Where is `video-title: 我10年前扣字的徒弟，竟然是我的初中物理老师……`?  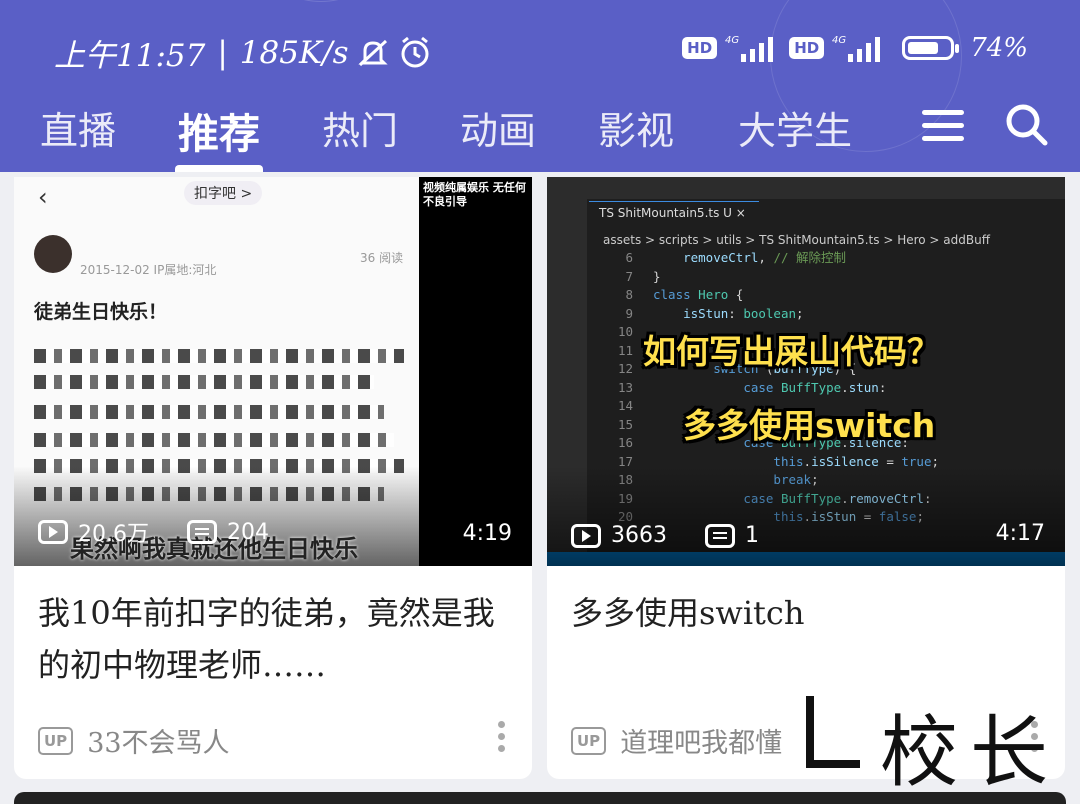 video-title: 我10年前扣字的徒弟，竟然是我的初中物理老师…… is located at coordinates (273, 639).